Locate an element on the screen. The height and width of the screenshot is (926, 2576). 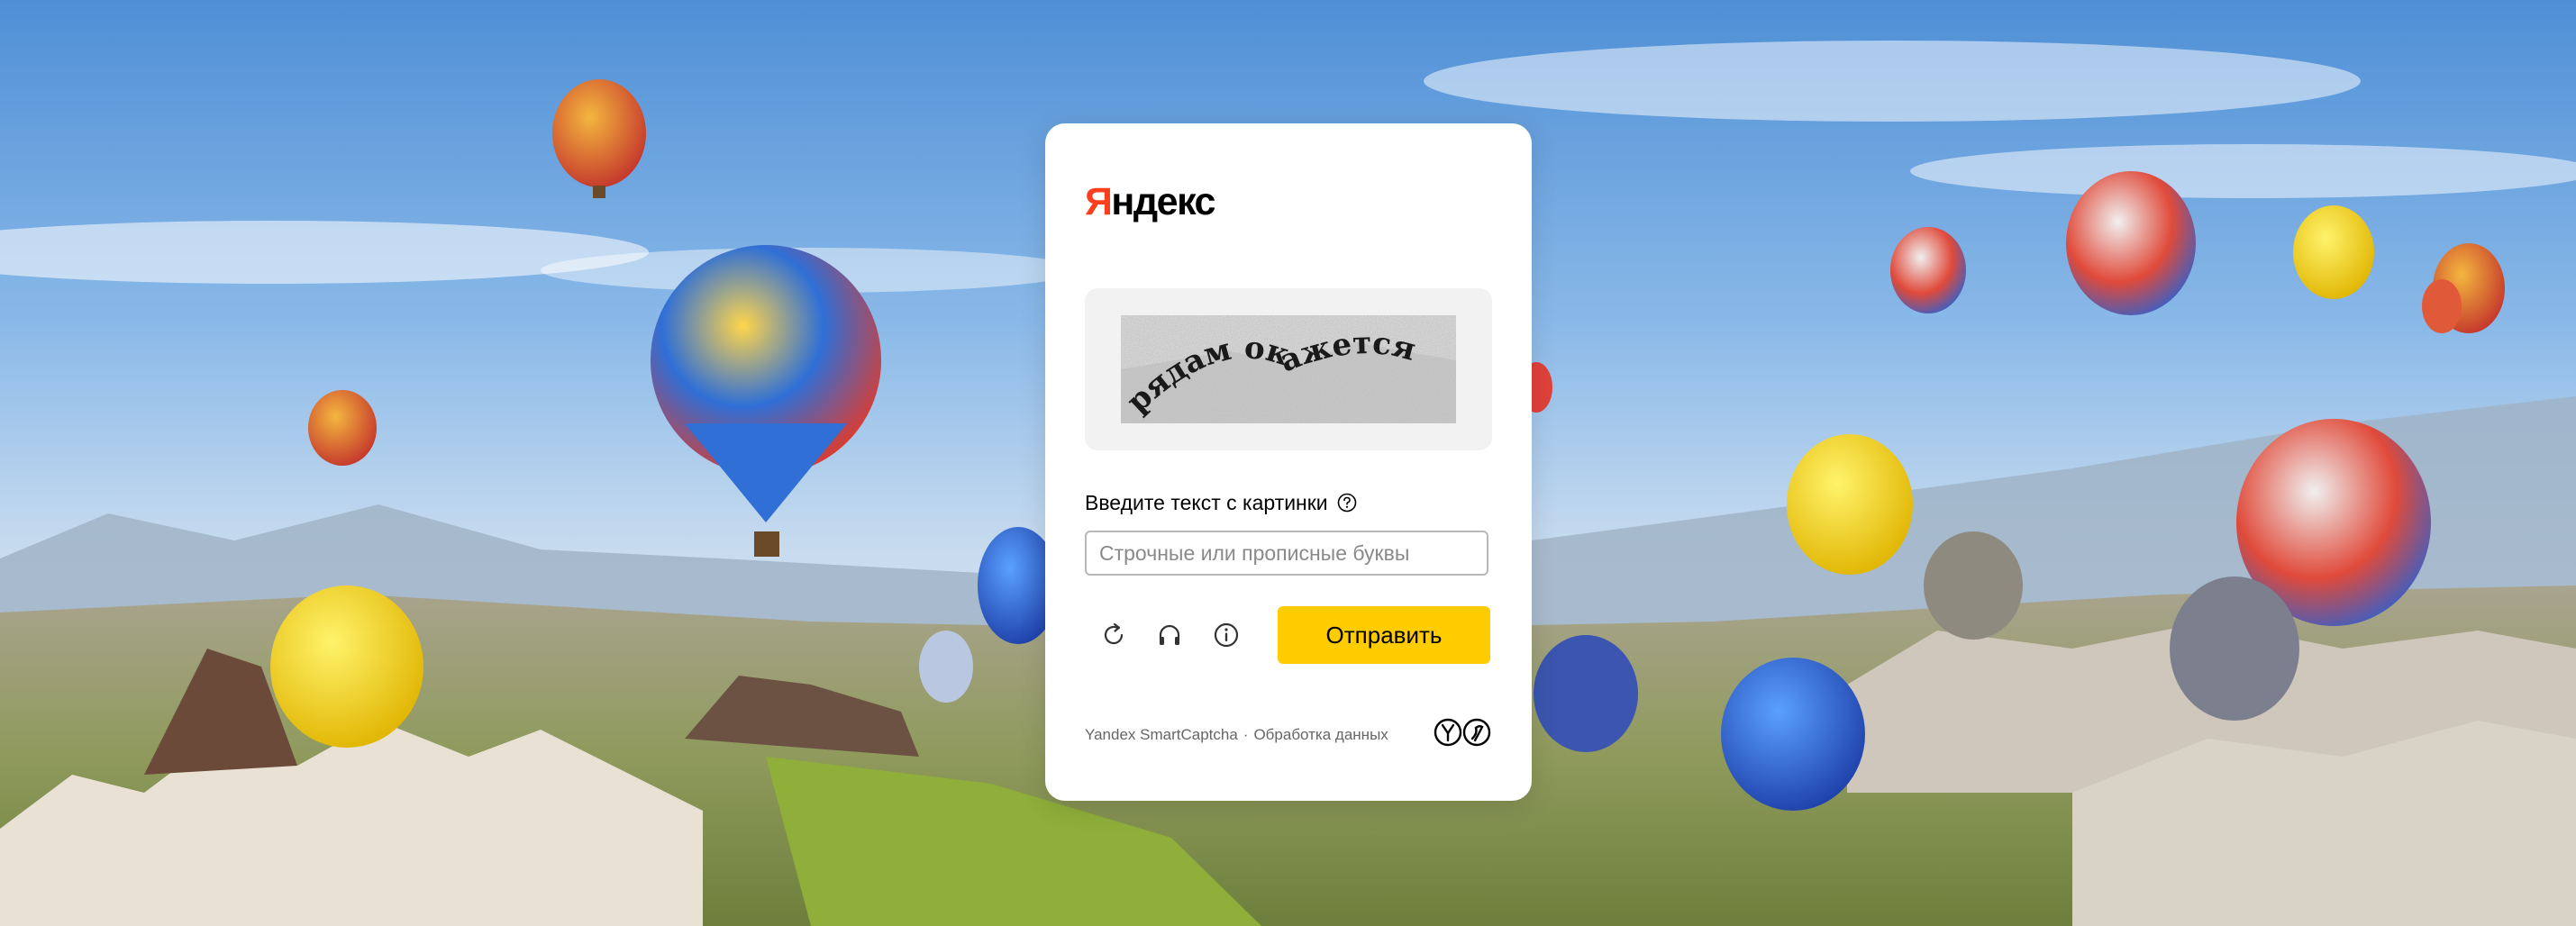
logo-rest: ндекс is located at coordinates (1163, 202).